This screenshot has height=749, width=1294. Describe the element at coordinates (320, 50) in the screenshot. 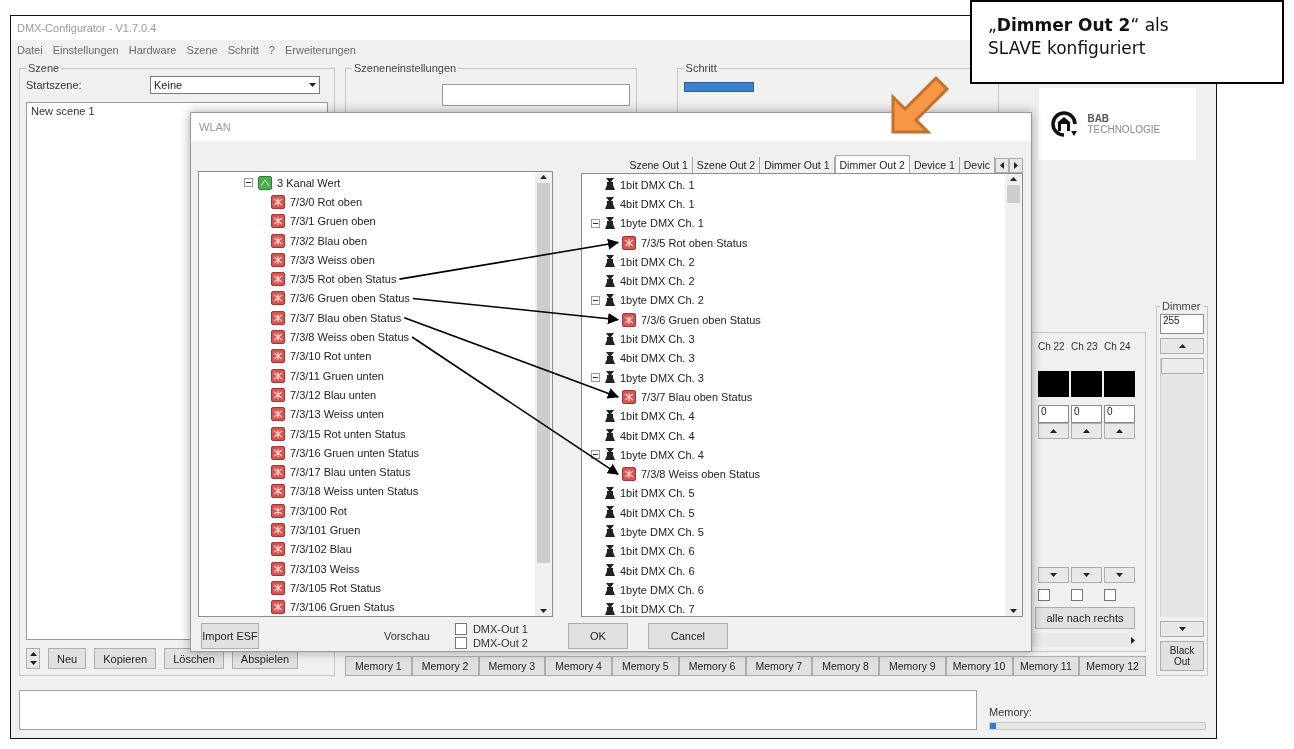

I see `menu-item: Erweiterungen` at that location.